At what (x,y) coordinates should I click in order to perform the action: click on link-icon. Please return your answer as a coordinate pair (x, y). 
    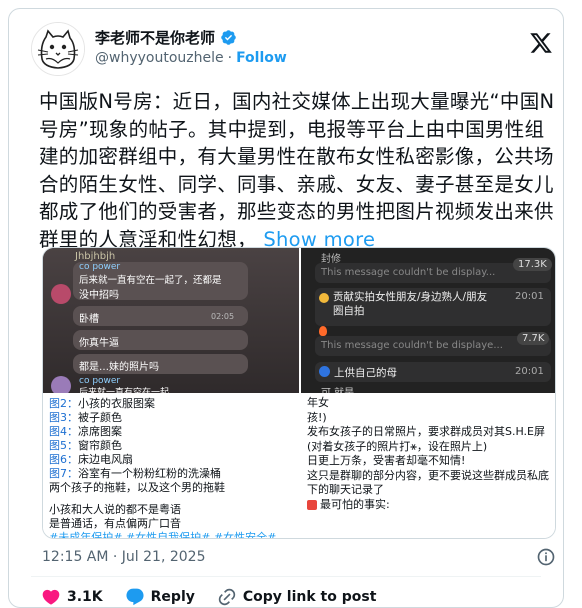
    Looking at the image, I should click on (227, 597).